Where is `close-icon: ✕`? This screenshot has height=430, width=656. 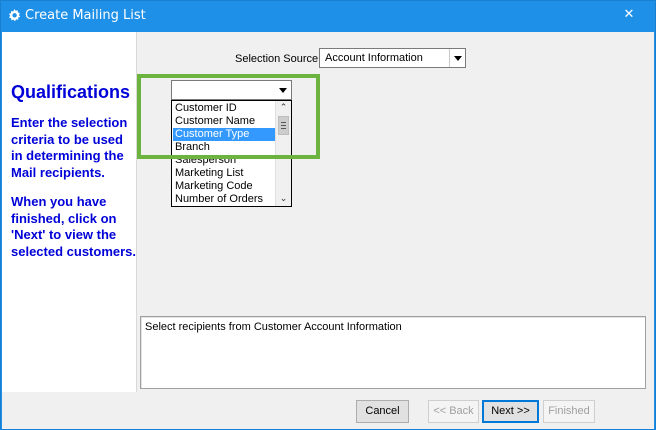
close-icon: ✕ is located at coordinates (629, 14).